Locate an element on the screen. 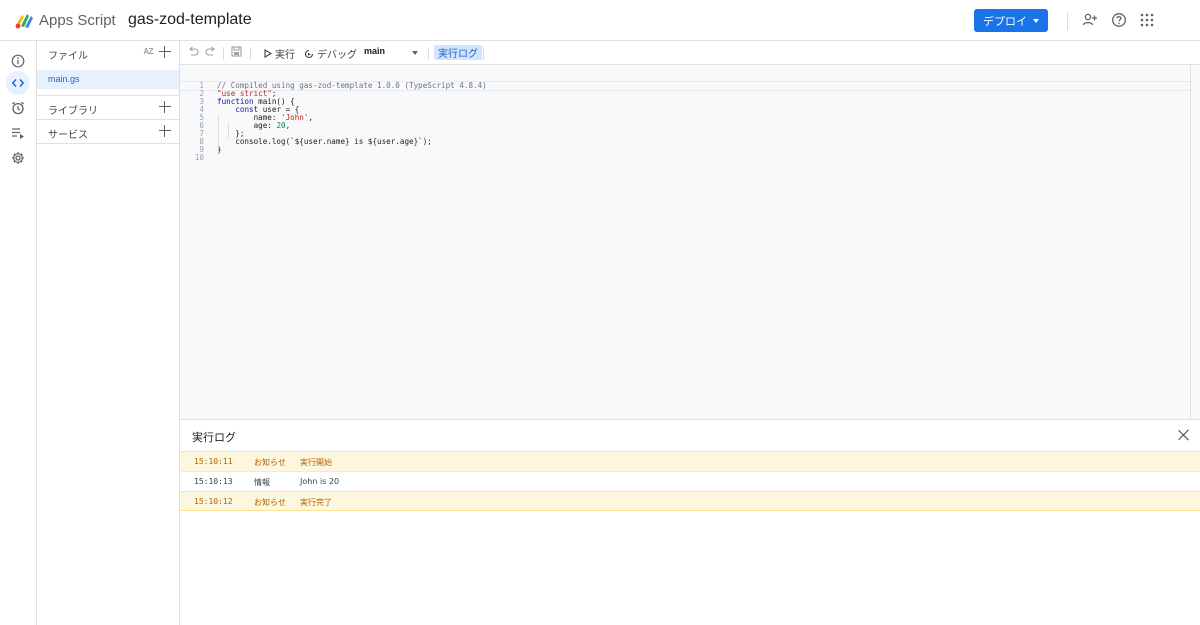 This screenshot has width=1200, height=625. clock-icon is located at coordinates (18, 108).